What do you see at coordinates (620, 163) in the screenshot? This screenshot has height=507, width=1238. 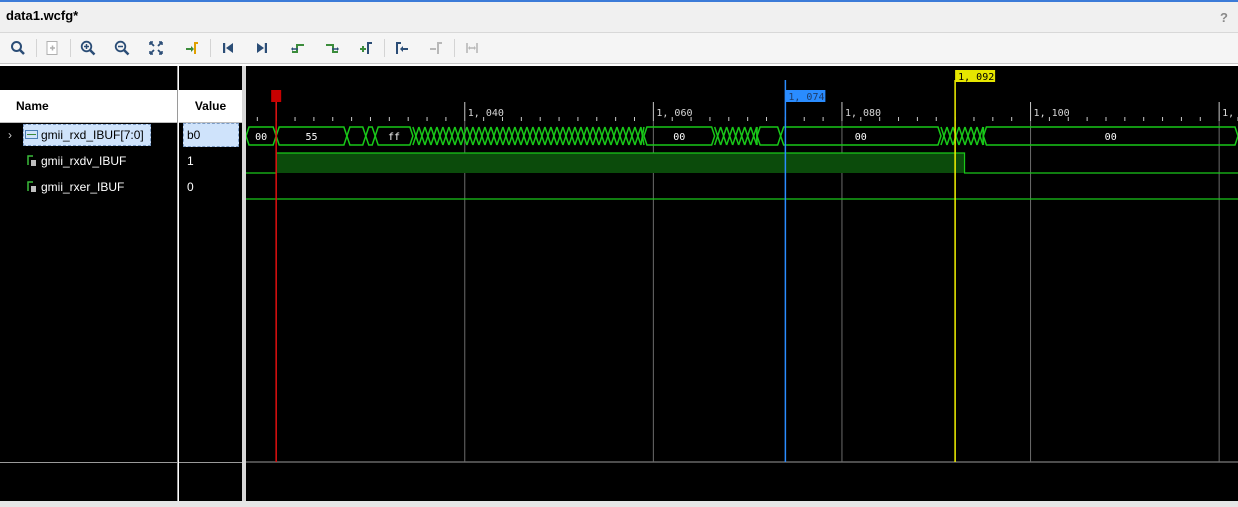 I see `rxdv-high-fill` at bounding box center [620, 163].